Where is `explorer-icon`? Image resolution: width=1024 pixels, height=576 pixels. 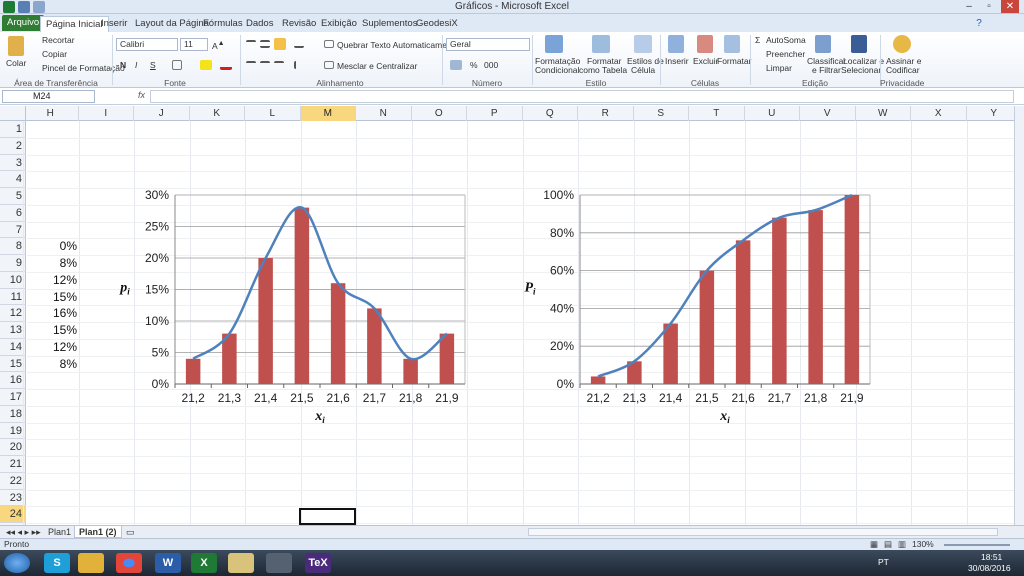 explorer-icon is located at coordinates (91, 563).